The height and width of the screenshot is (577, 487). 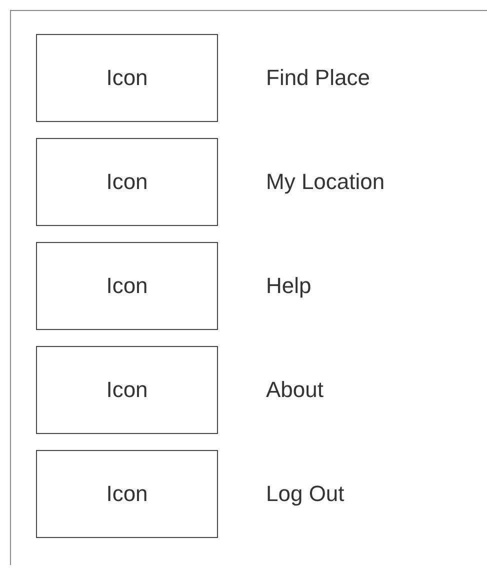 What do you see at coordinates (295, 390) in the screenshot?
I see `menu-item: About` at bounding box center [295, 390].